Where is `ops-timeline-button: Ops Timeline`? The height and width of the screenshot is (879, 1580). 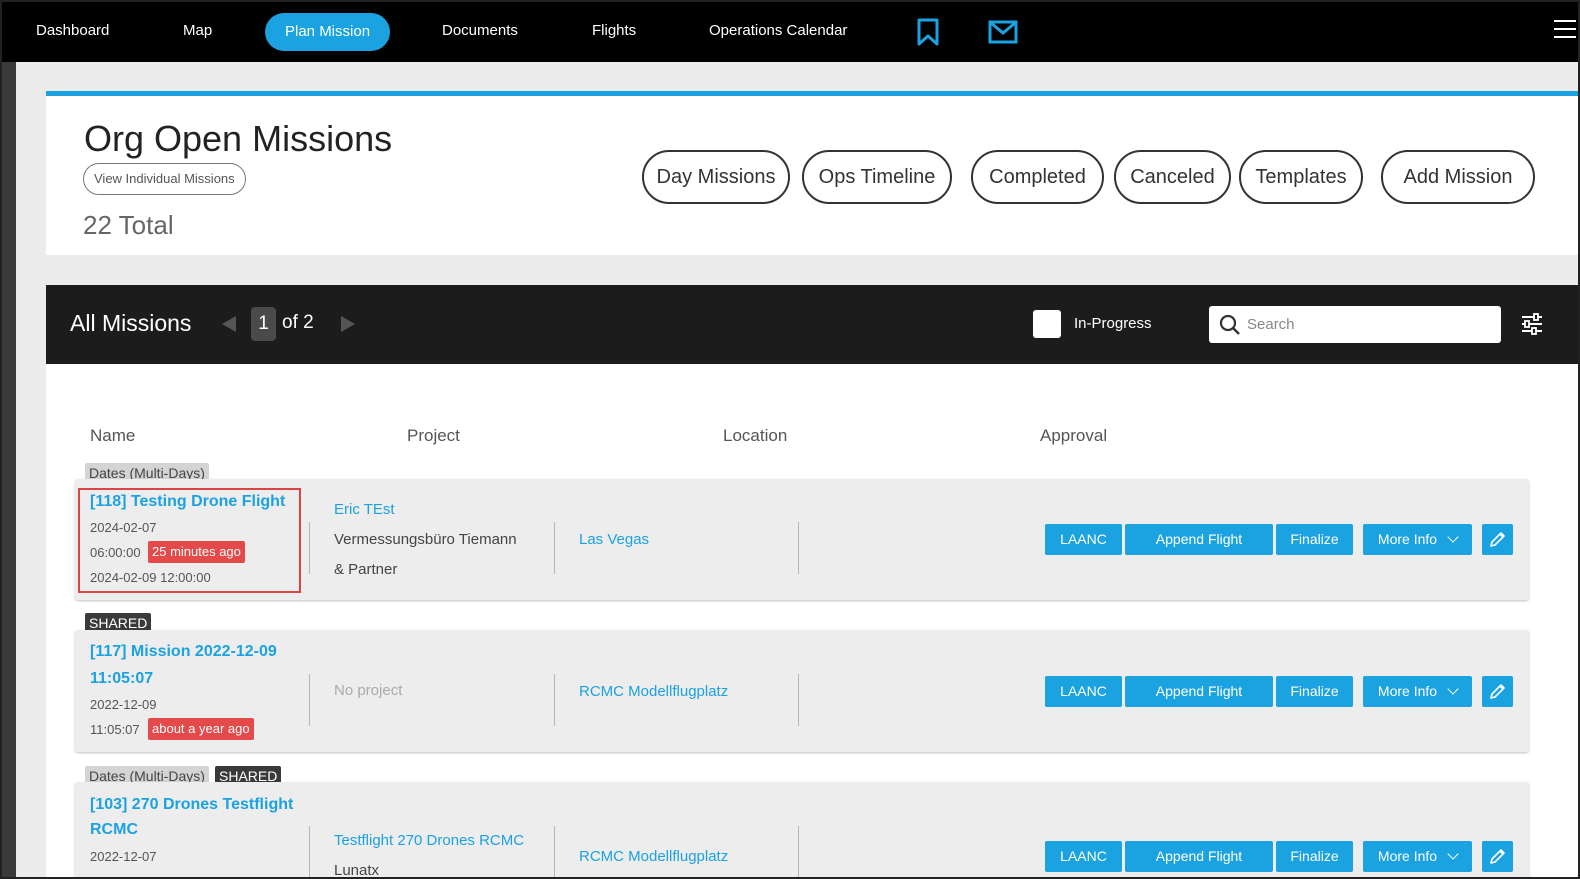
ops-timeline-button: Ops Timeline is located at coordinates (877, 177).